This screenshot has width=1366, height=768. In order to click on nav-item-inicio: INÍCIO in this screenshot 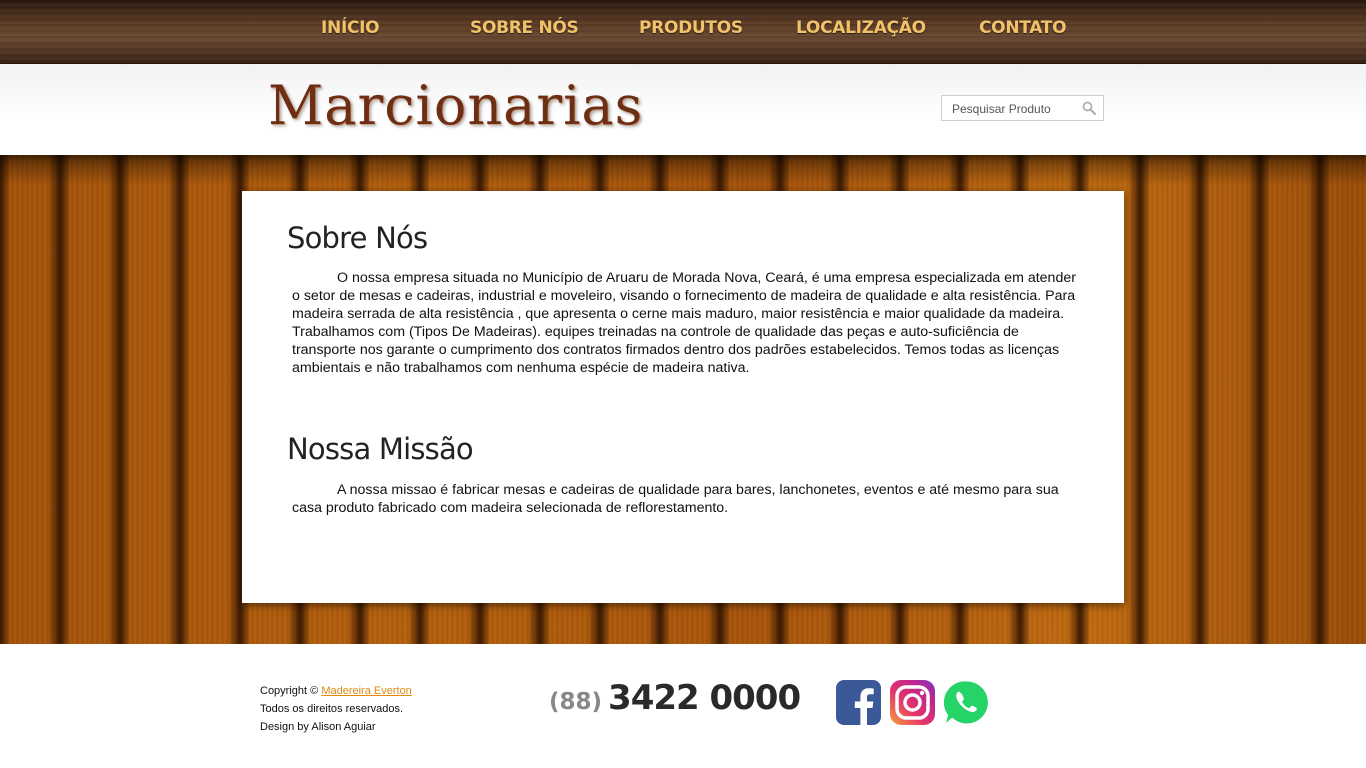, I will do `click(350, 28)`.